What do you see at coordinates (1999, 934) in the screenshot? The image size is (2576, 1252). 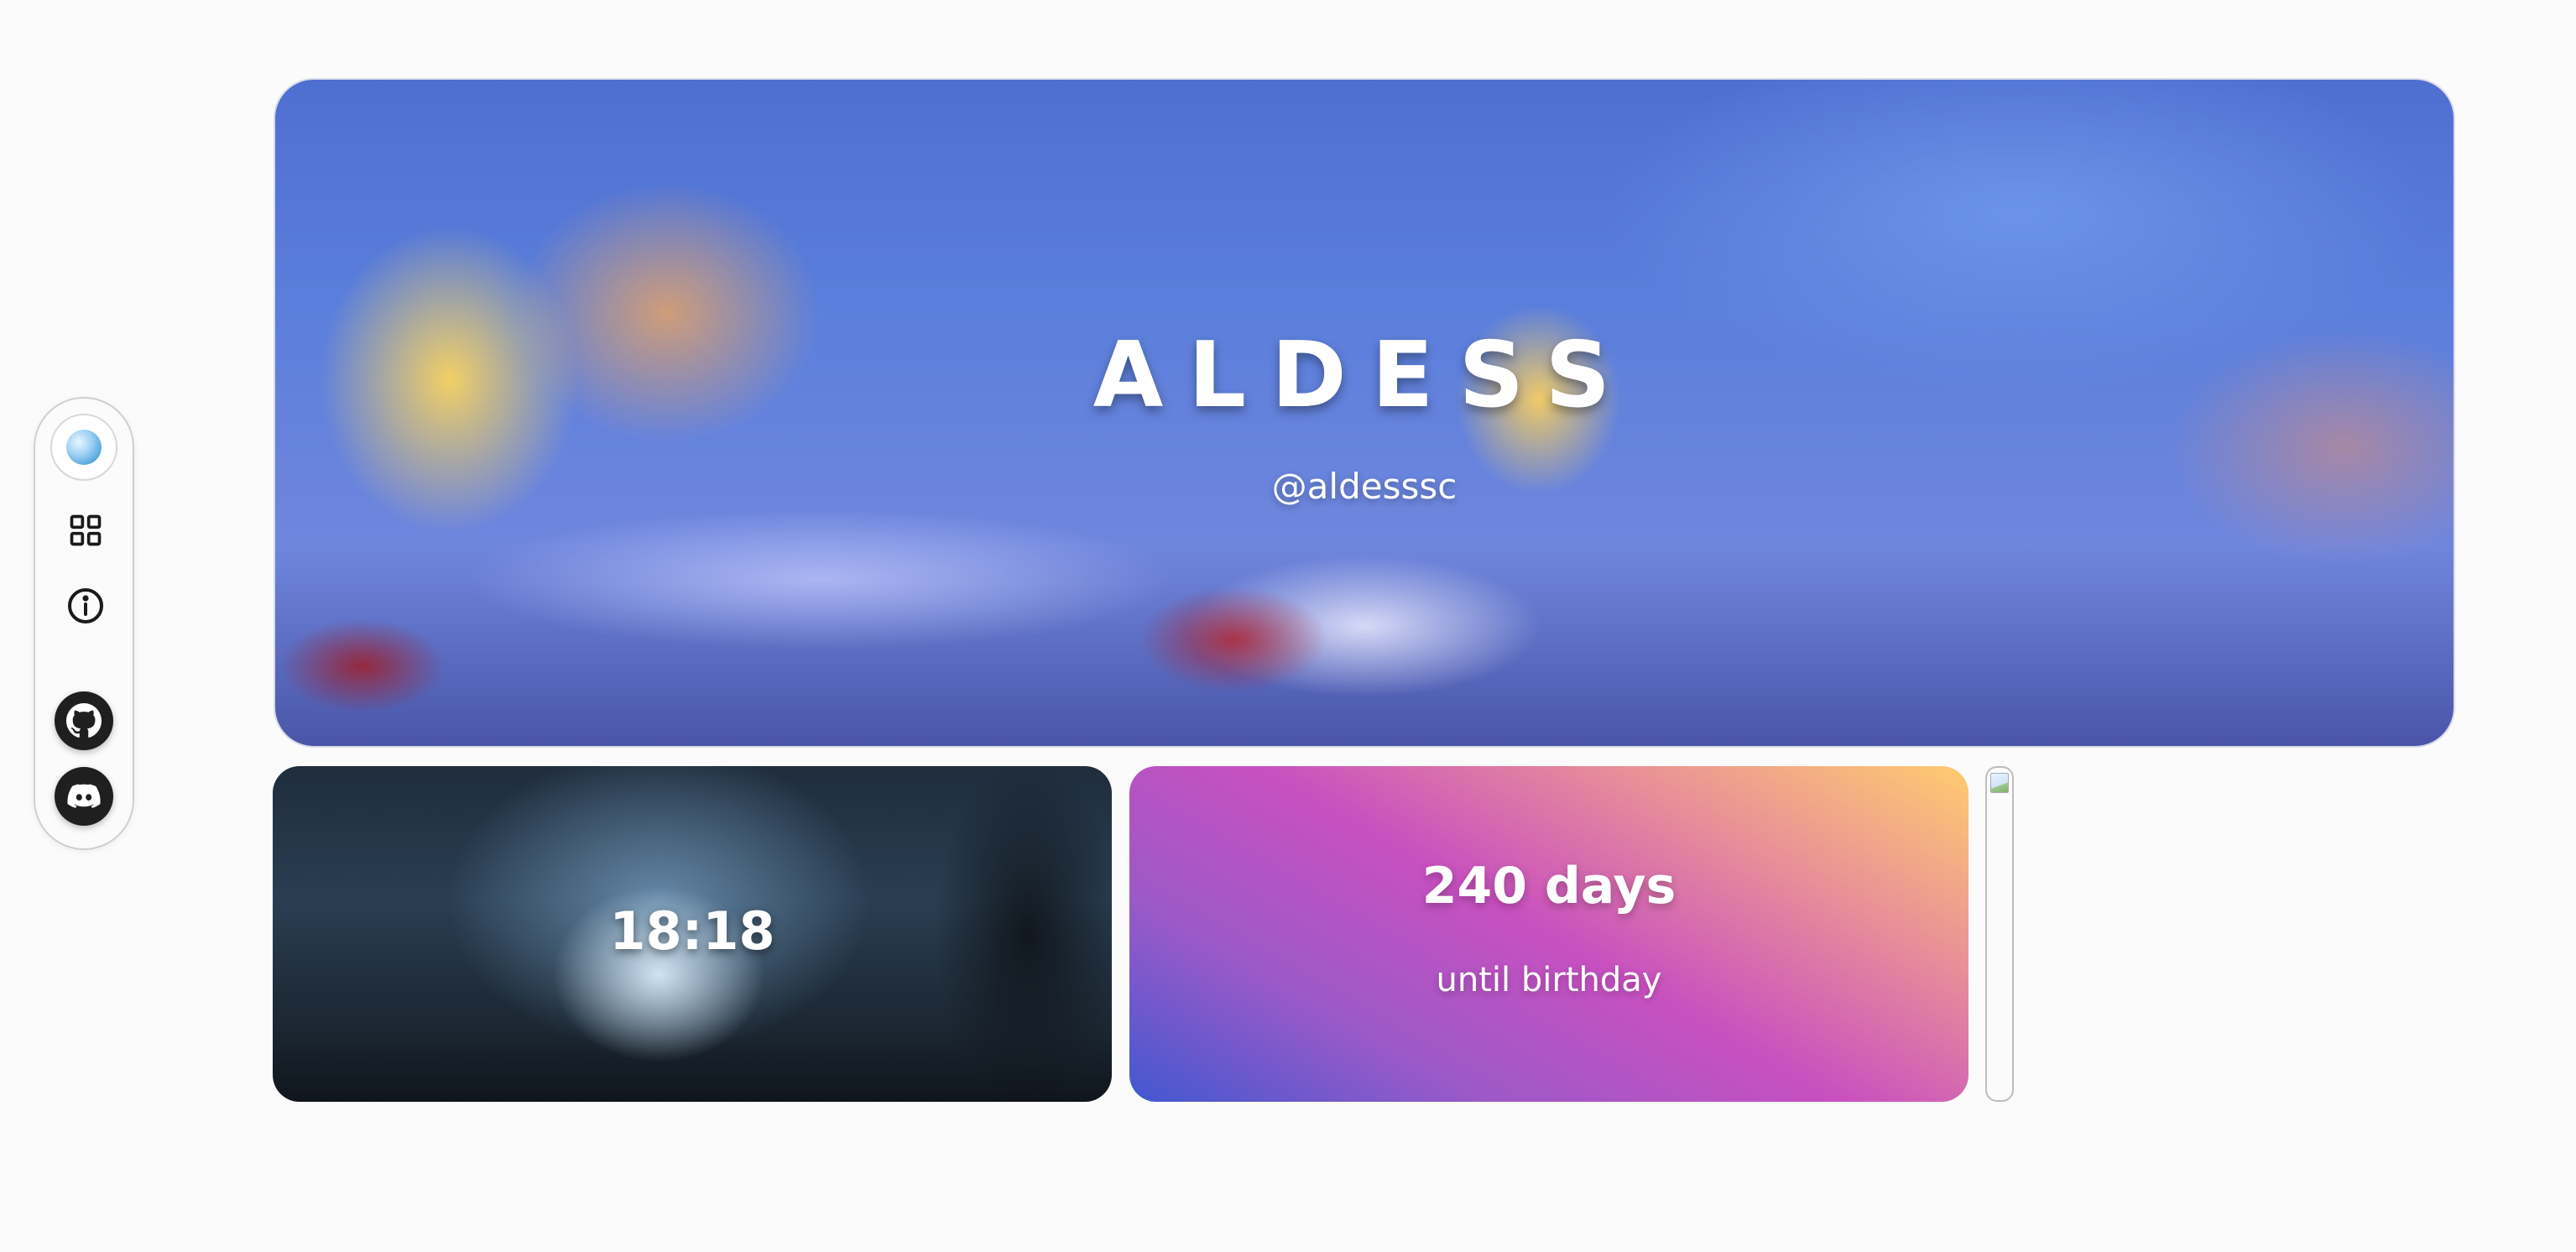 I see `broken-image-placeholder` at bounding box center [1999, 934].